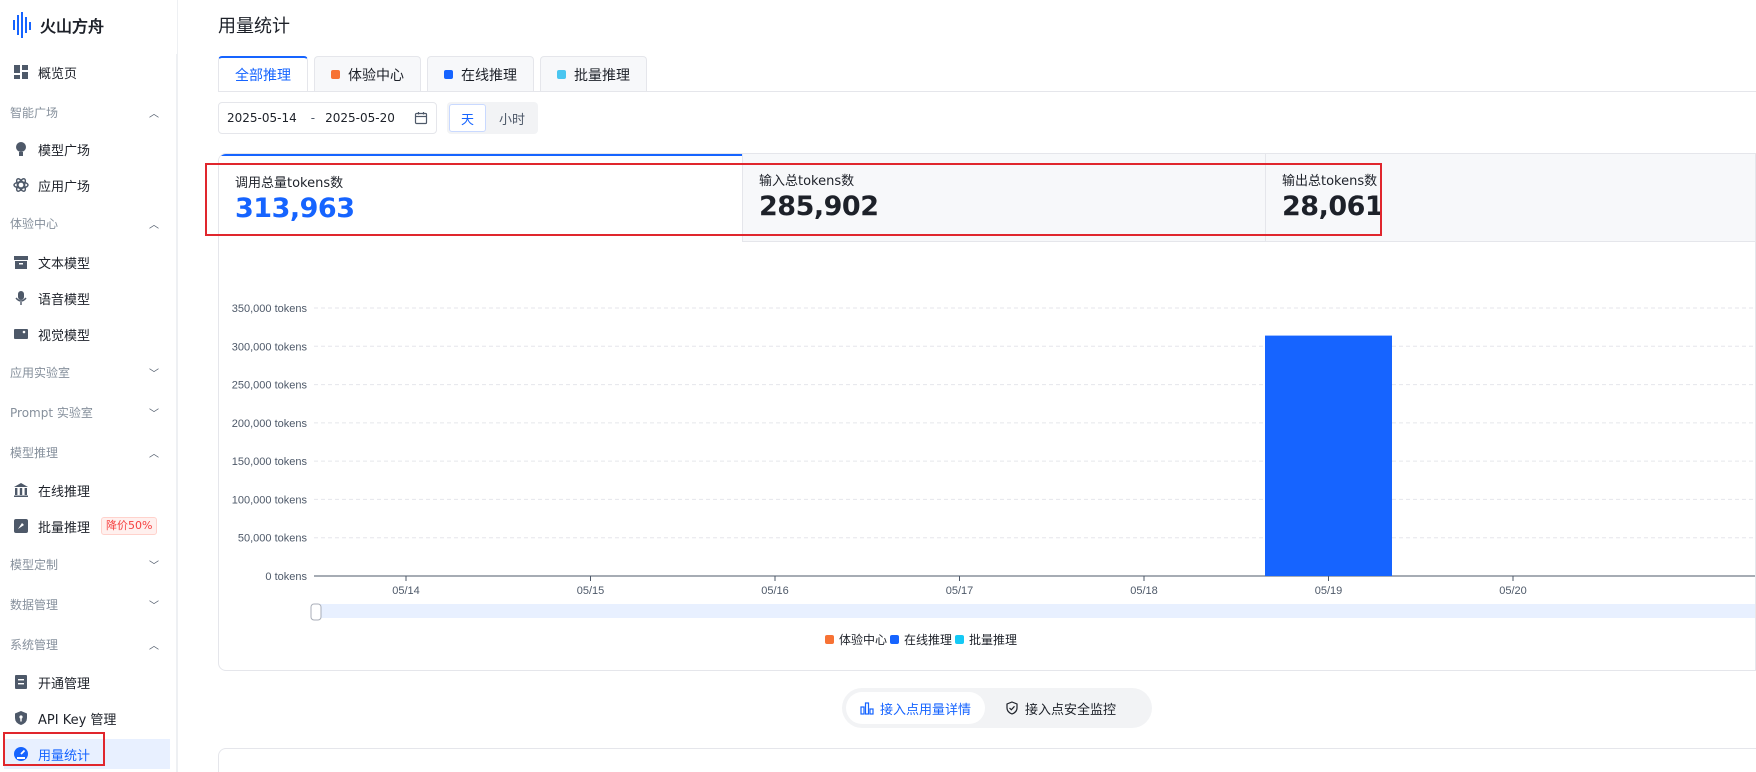 The height and width of the screenshot is (772, 1756). I want to click on tab-label: 在线推理, so click(489, 75).